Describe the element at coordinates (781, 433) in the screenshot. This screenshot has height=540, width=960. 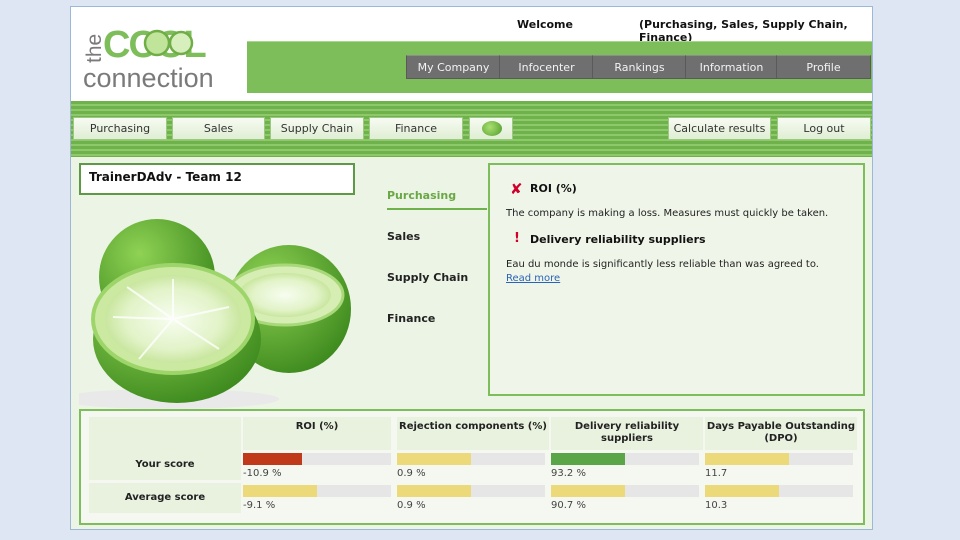
I see `score-header: Days Payable Outstanding (DPO)` at that location.